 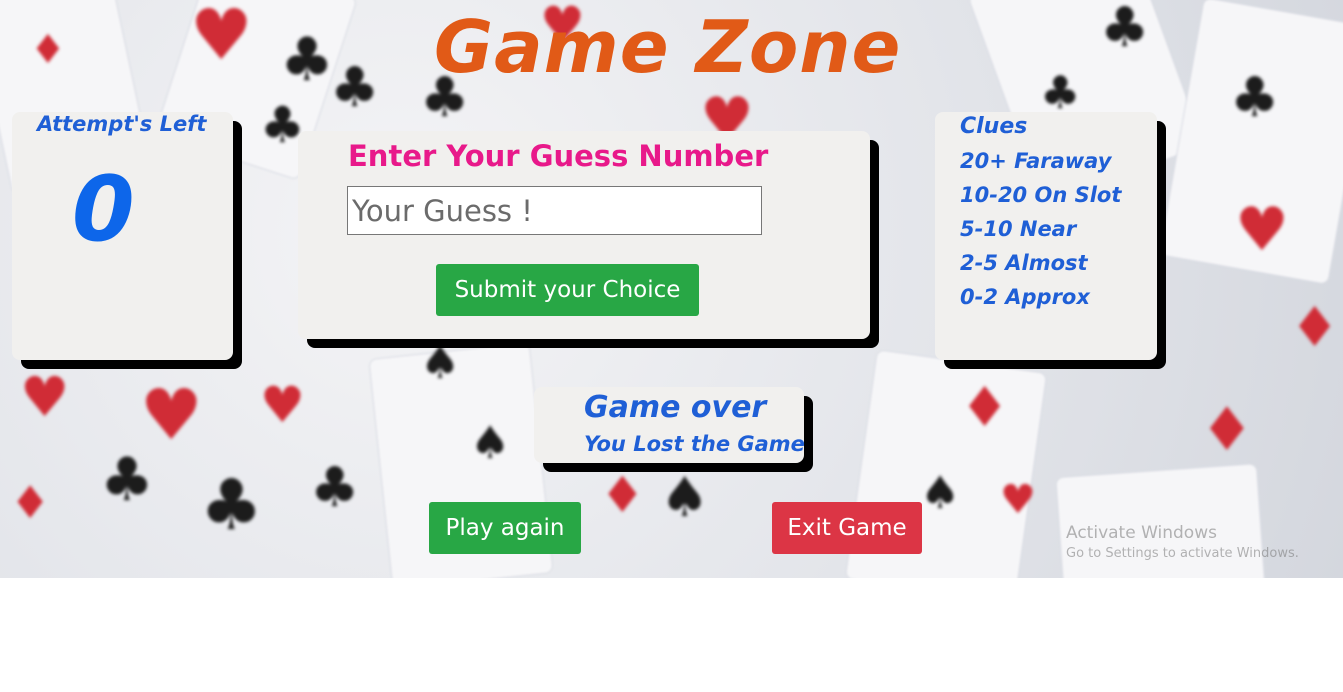 I want to click on watermark-line-1: Activate Windows, so click(x=1141, y=533).